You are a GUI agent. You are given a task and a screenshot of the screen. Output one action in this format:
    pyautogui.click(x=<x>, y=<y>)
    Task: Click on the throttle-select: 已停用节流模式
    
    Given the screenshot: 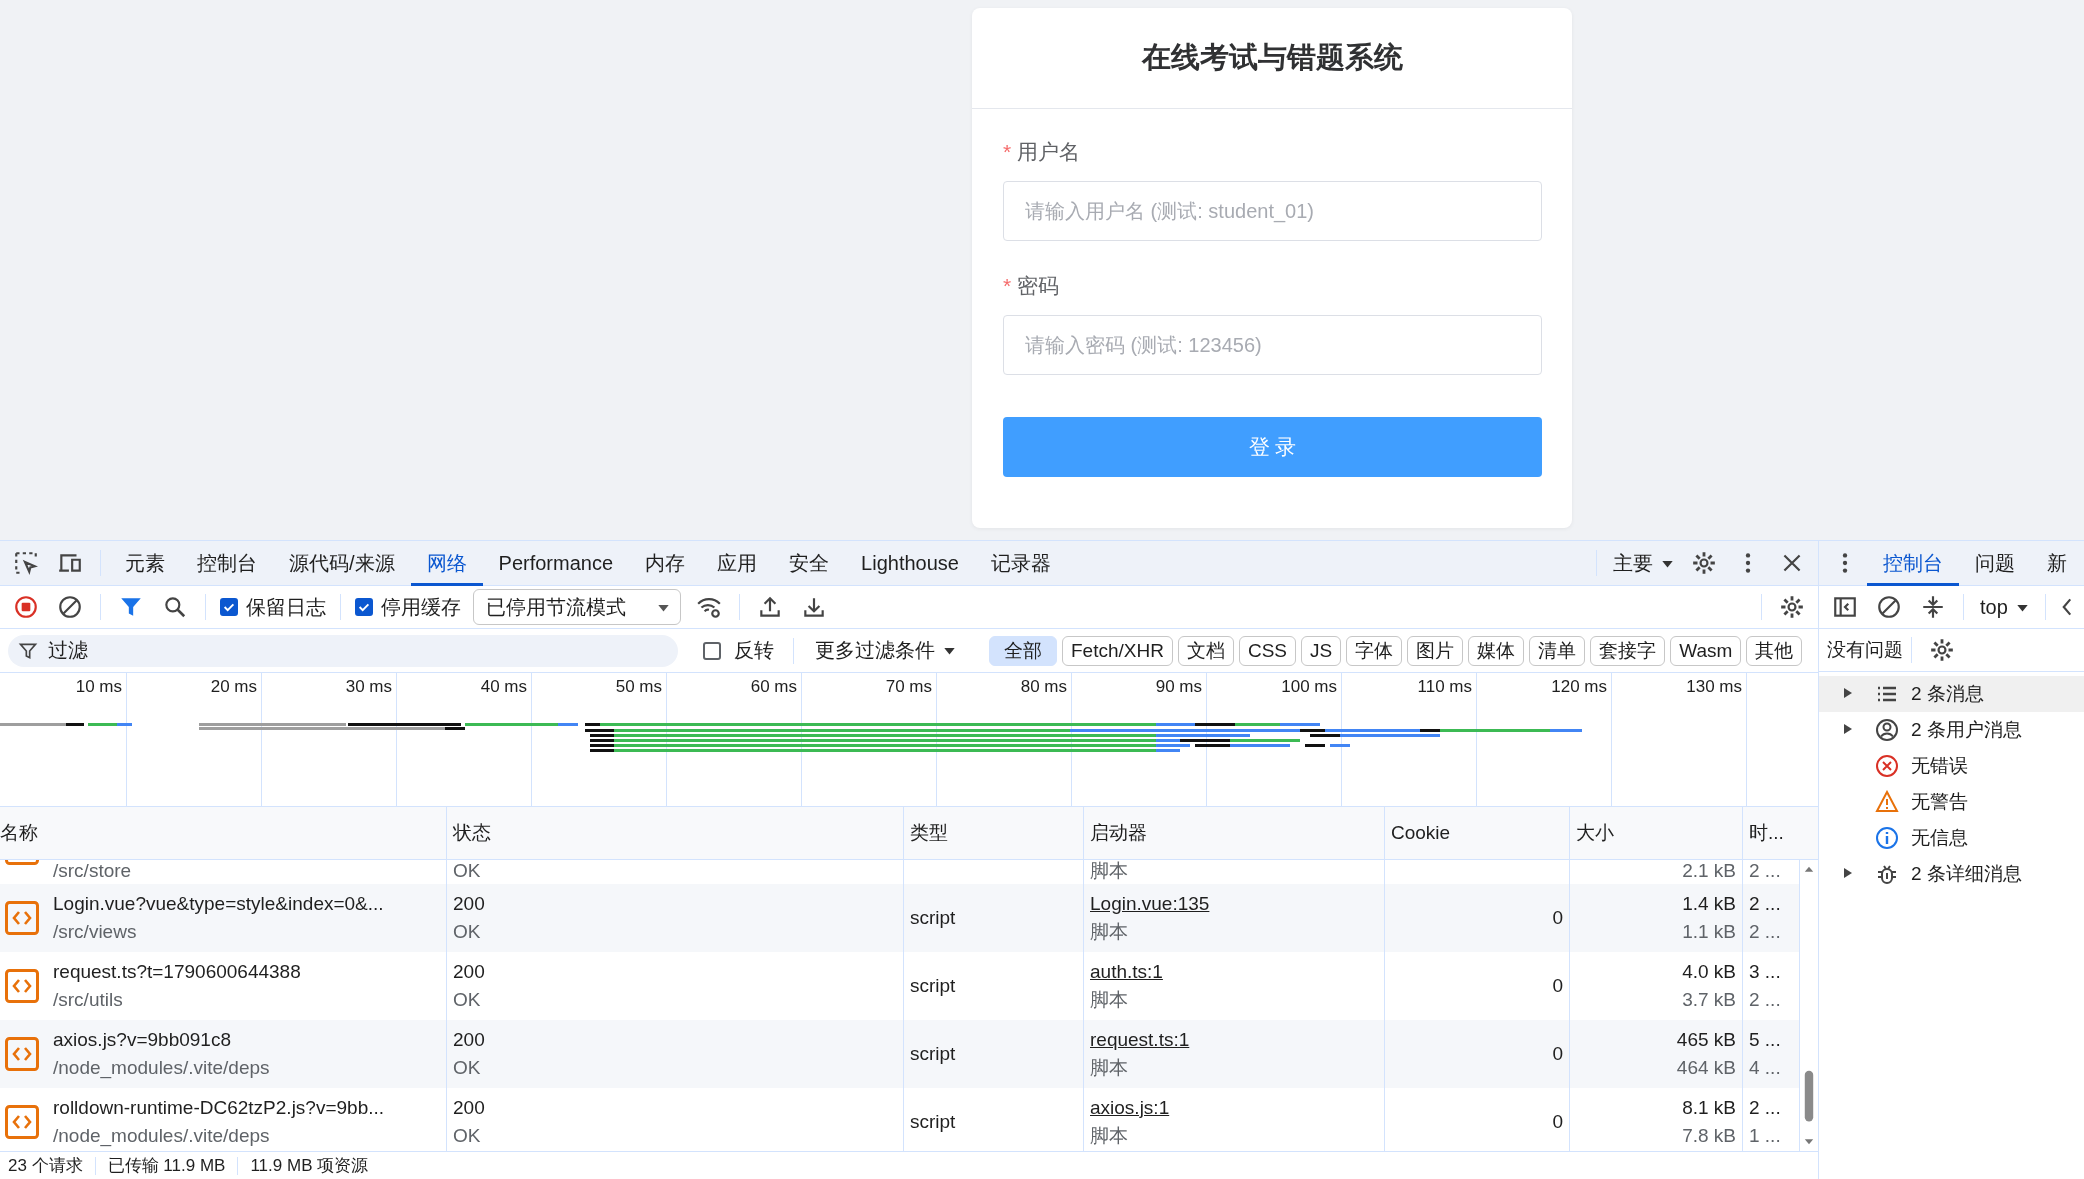 What is the action you would take?
    pyautogui.click(x=577, y=607)
    